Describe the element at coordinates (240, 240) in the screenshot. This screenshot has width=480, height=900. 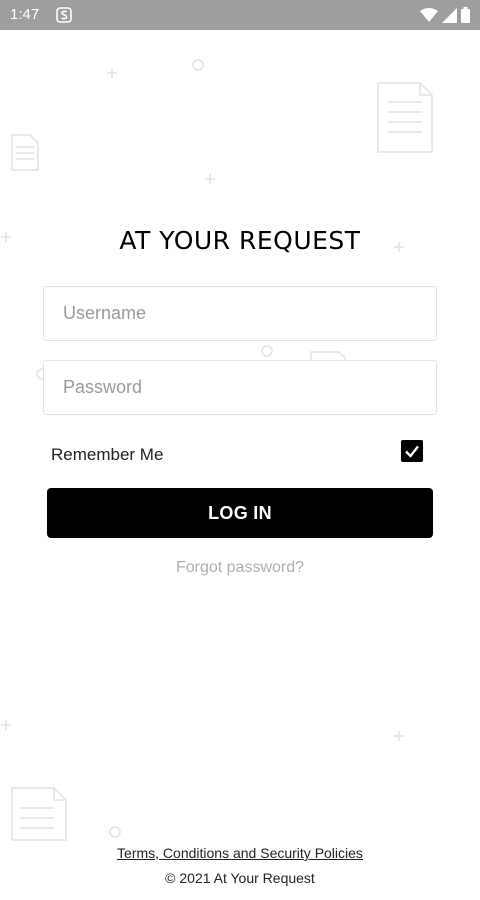
I see `app-title: AT YOUR REQUEST` at that location.